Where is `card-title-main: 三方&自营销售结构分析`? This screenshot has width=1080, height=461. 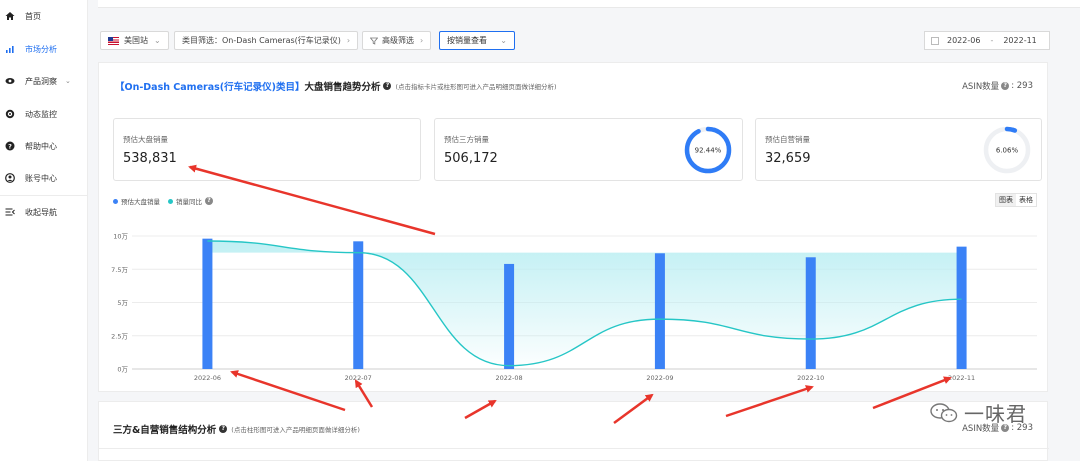 card-title-main: 三方&自营销售结构分析 is located at coordinates (165, 430).